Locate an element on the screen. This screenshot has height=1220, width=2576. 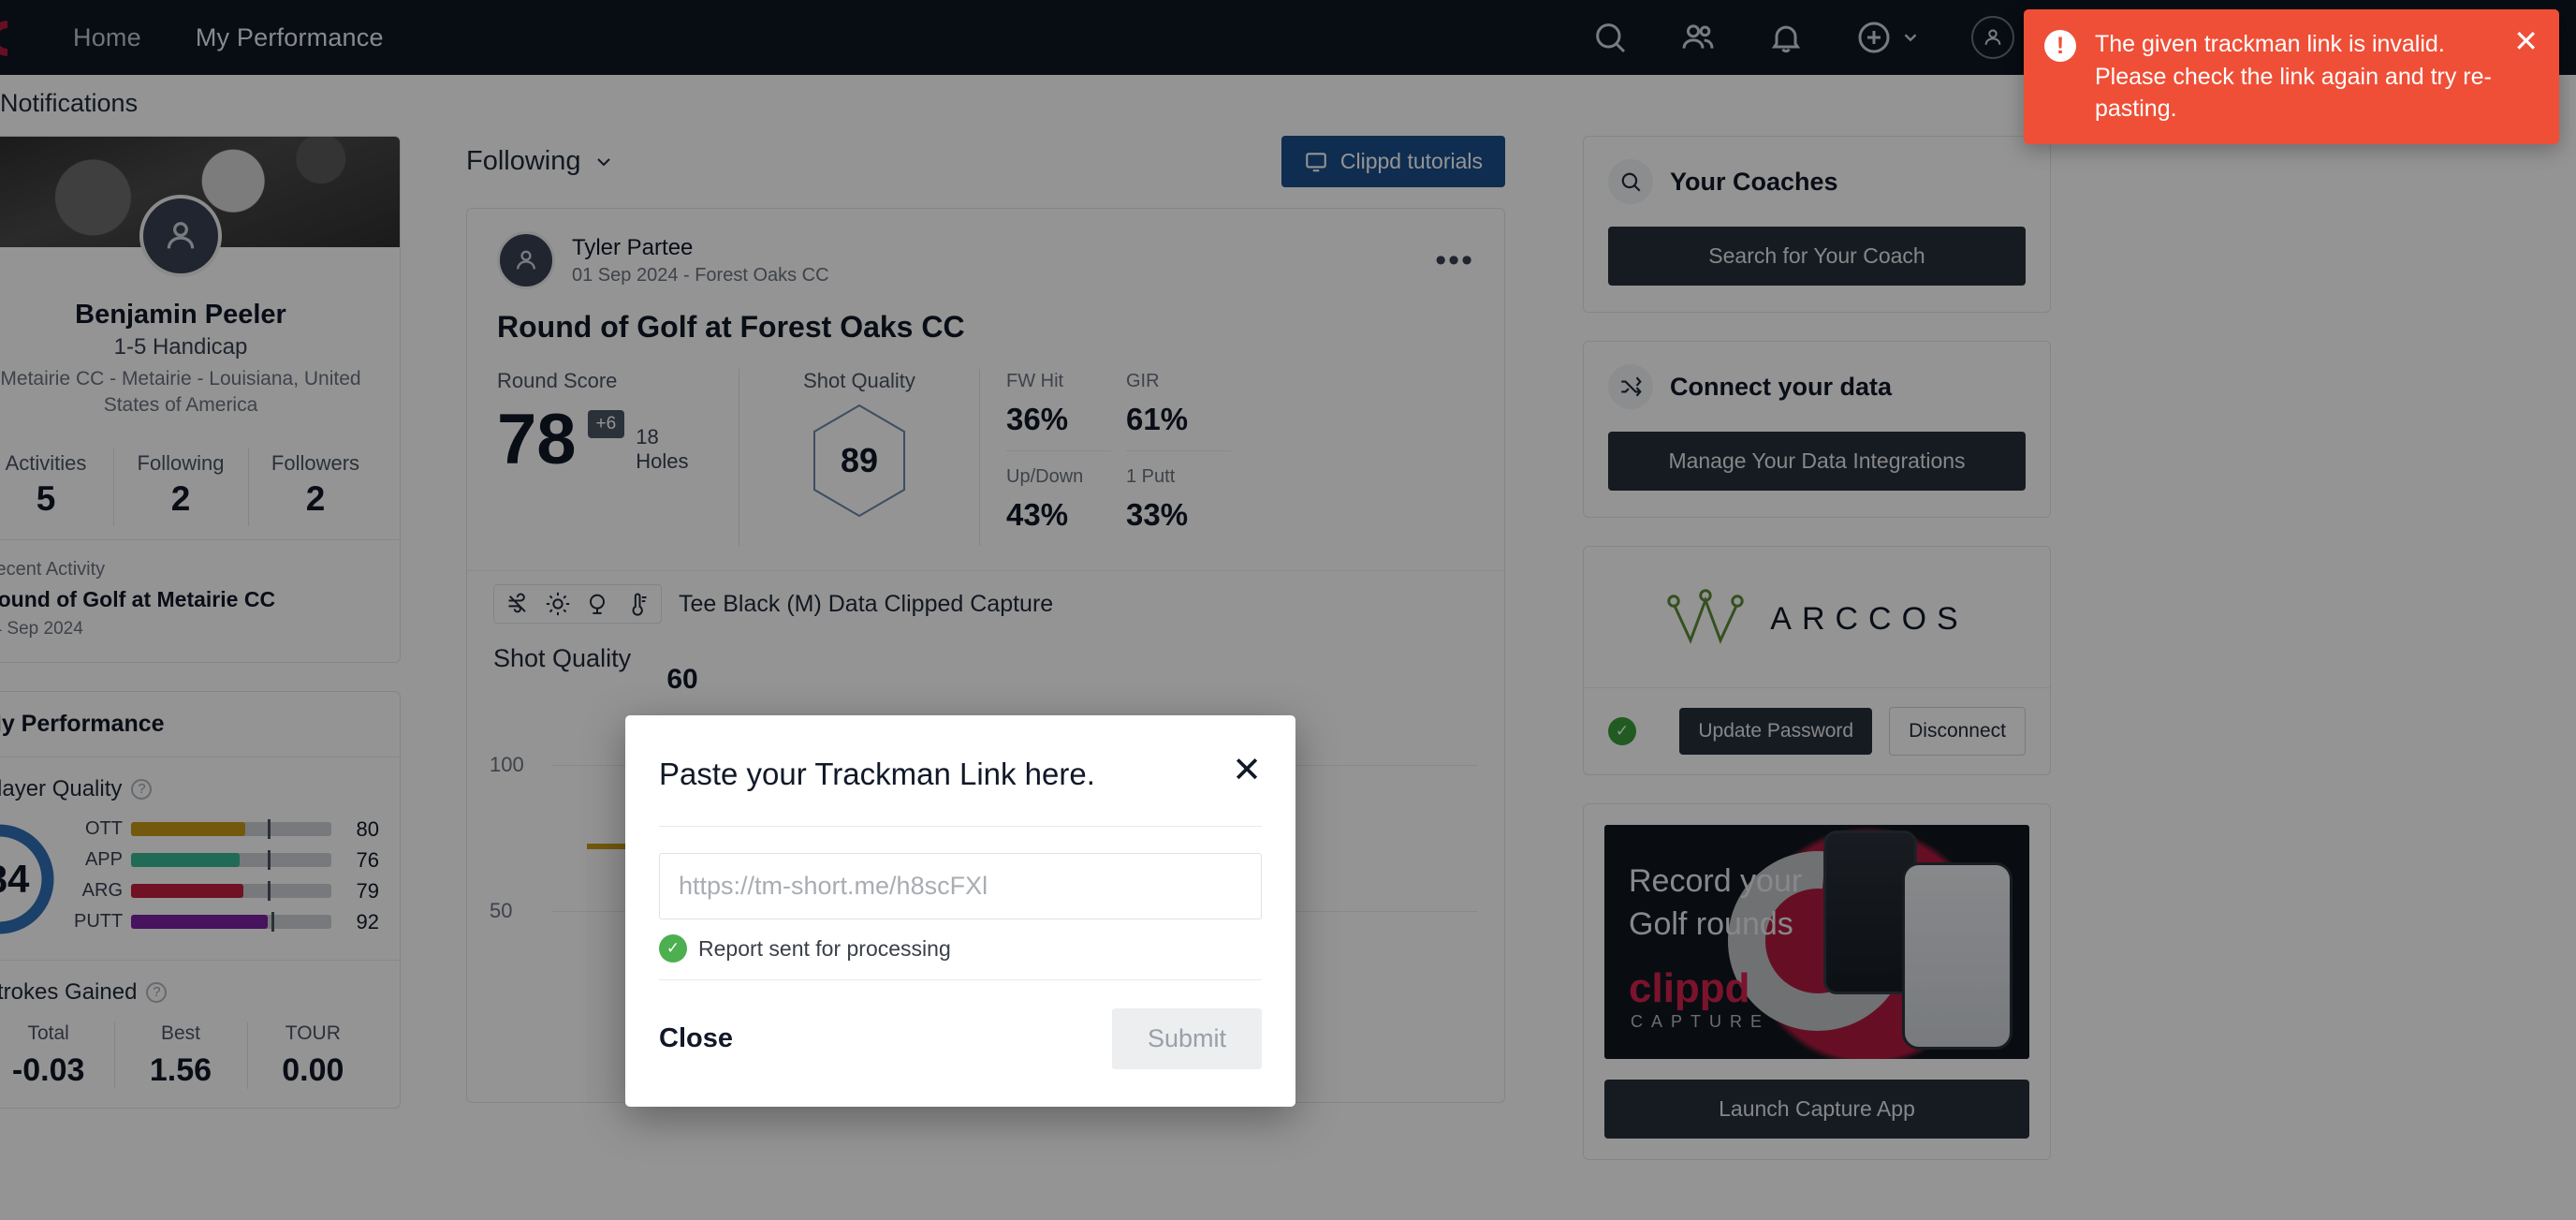
submit-button: Submit is located at coordinates (1186, 1038).